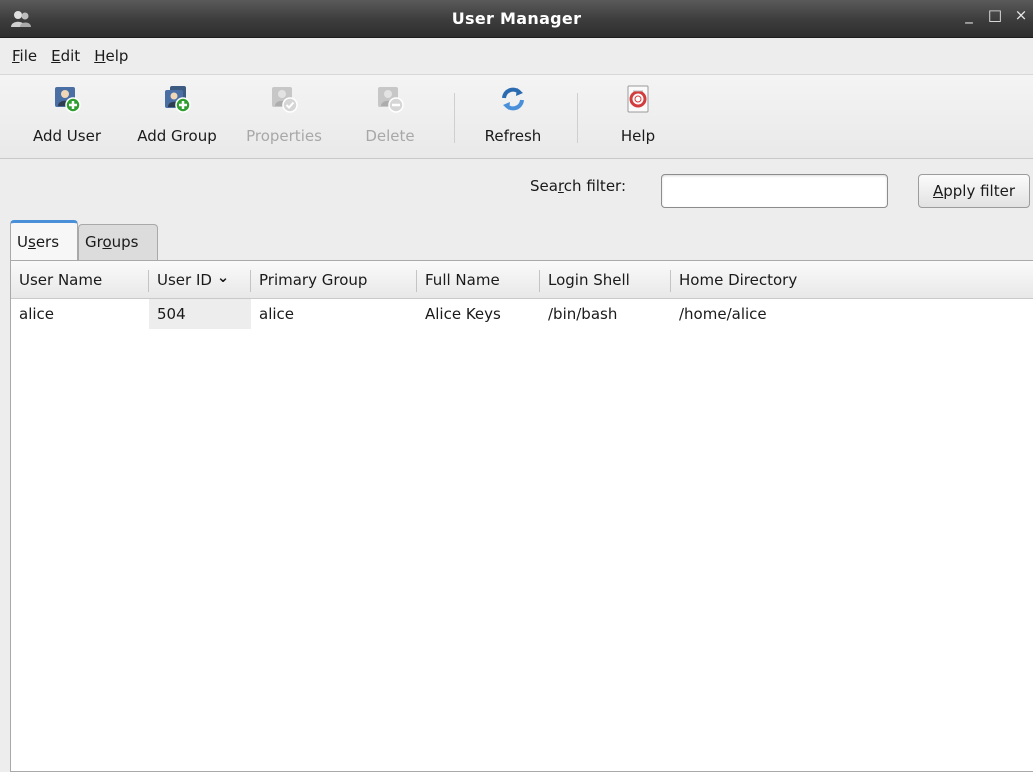 The width and height of the screenshot is (1033, 772). Describe the element at coordinates (938, 191) in the screenshot. I see `apply-filter-mnemonic: A` at that location.